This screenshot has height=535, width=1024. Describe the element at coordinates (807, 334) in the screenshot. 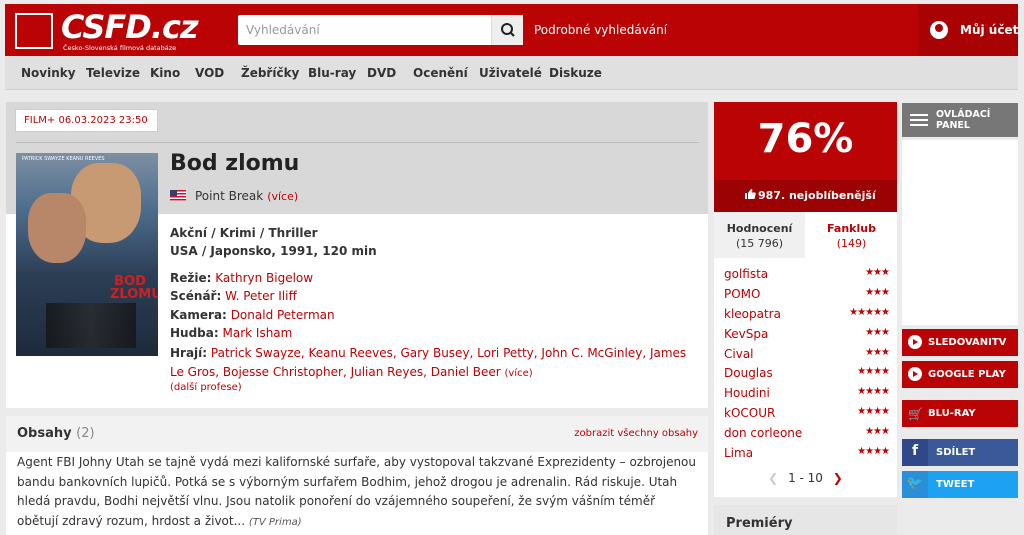

I see `user-rating-row: KevSpa ★★★` at that location.